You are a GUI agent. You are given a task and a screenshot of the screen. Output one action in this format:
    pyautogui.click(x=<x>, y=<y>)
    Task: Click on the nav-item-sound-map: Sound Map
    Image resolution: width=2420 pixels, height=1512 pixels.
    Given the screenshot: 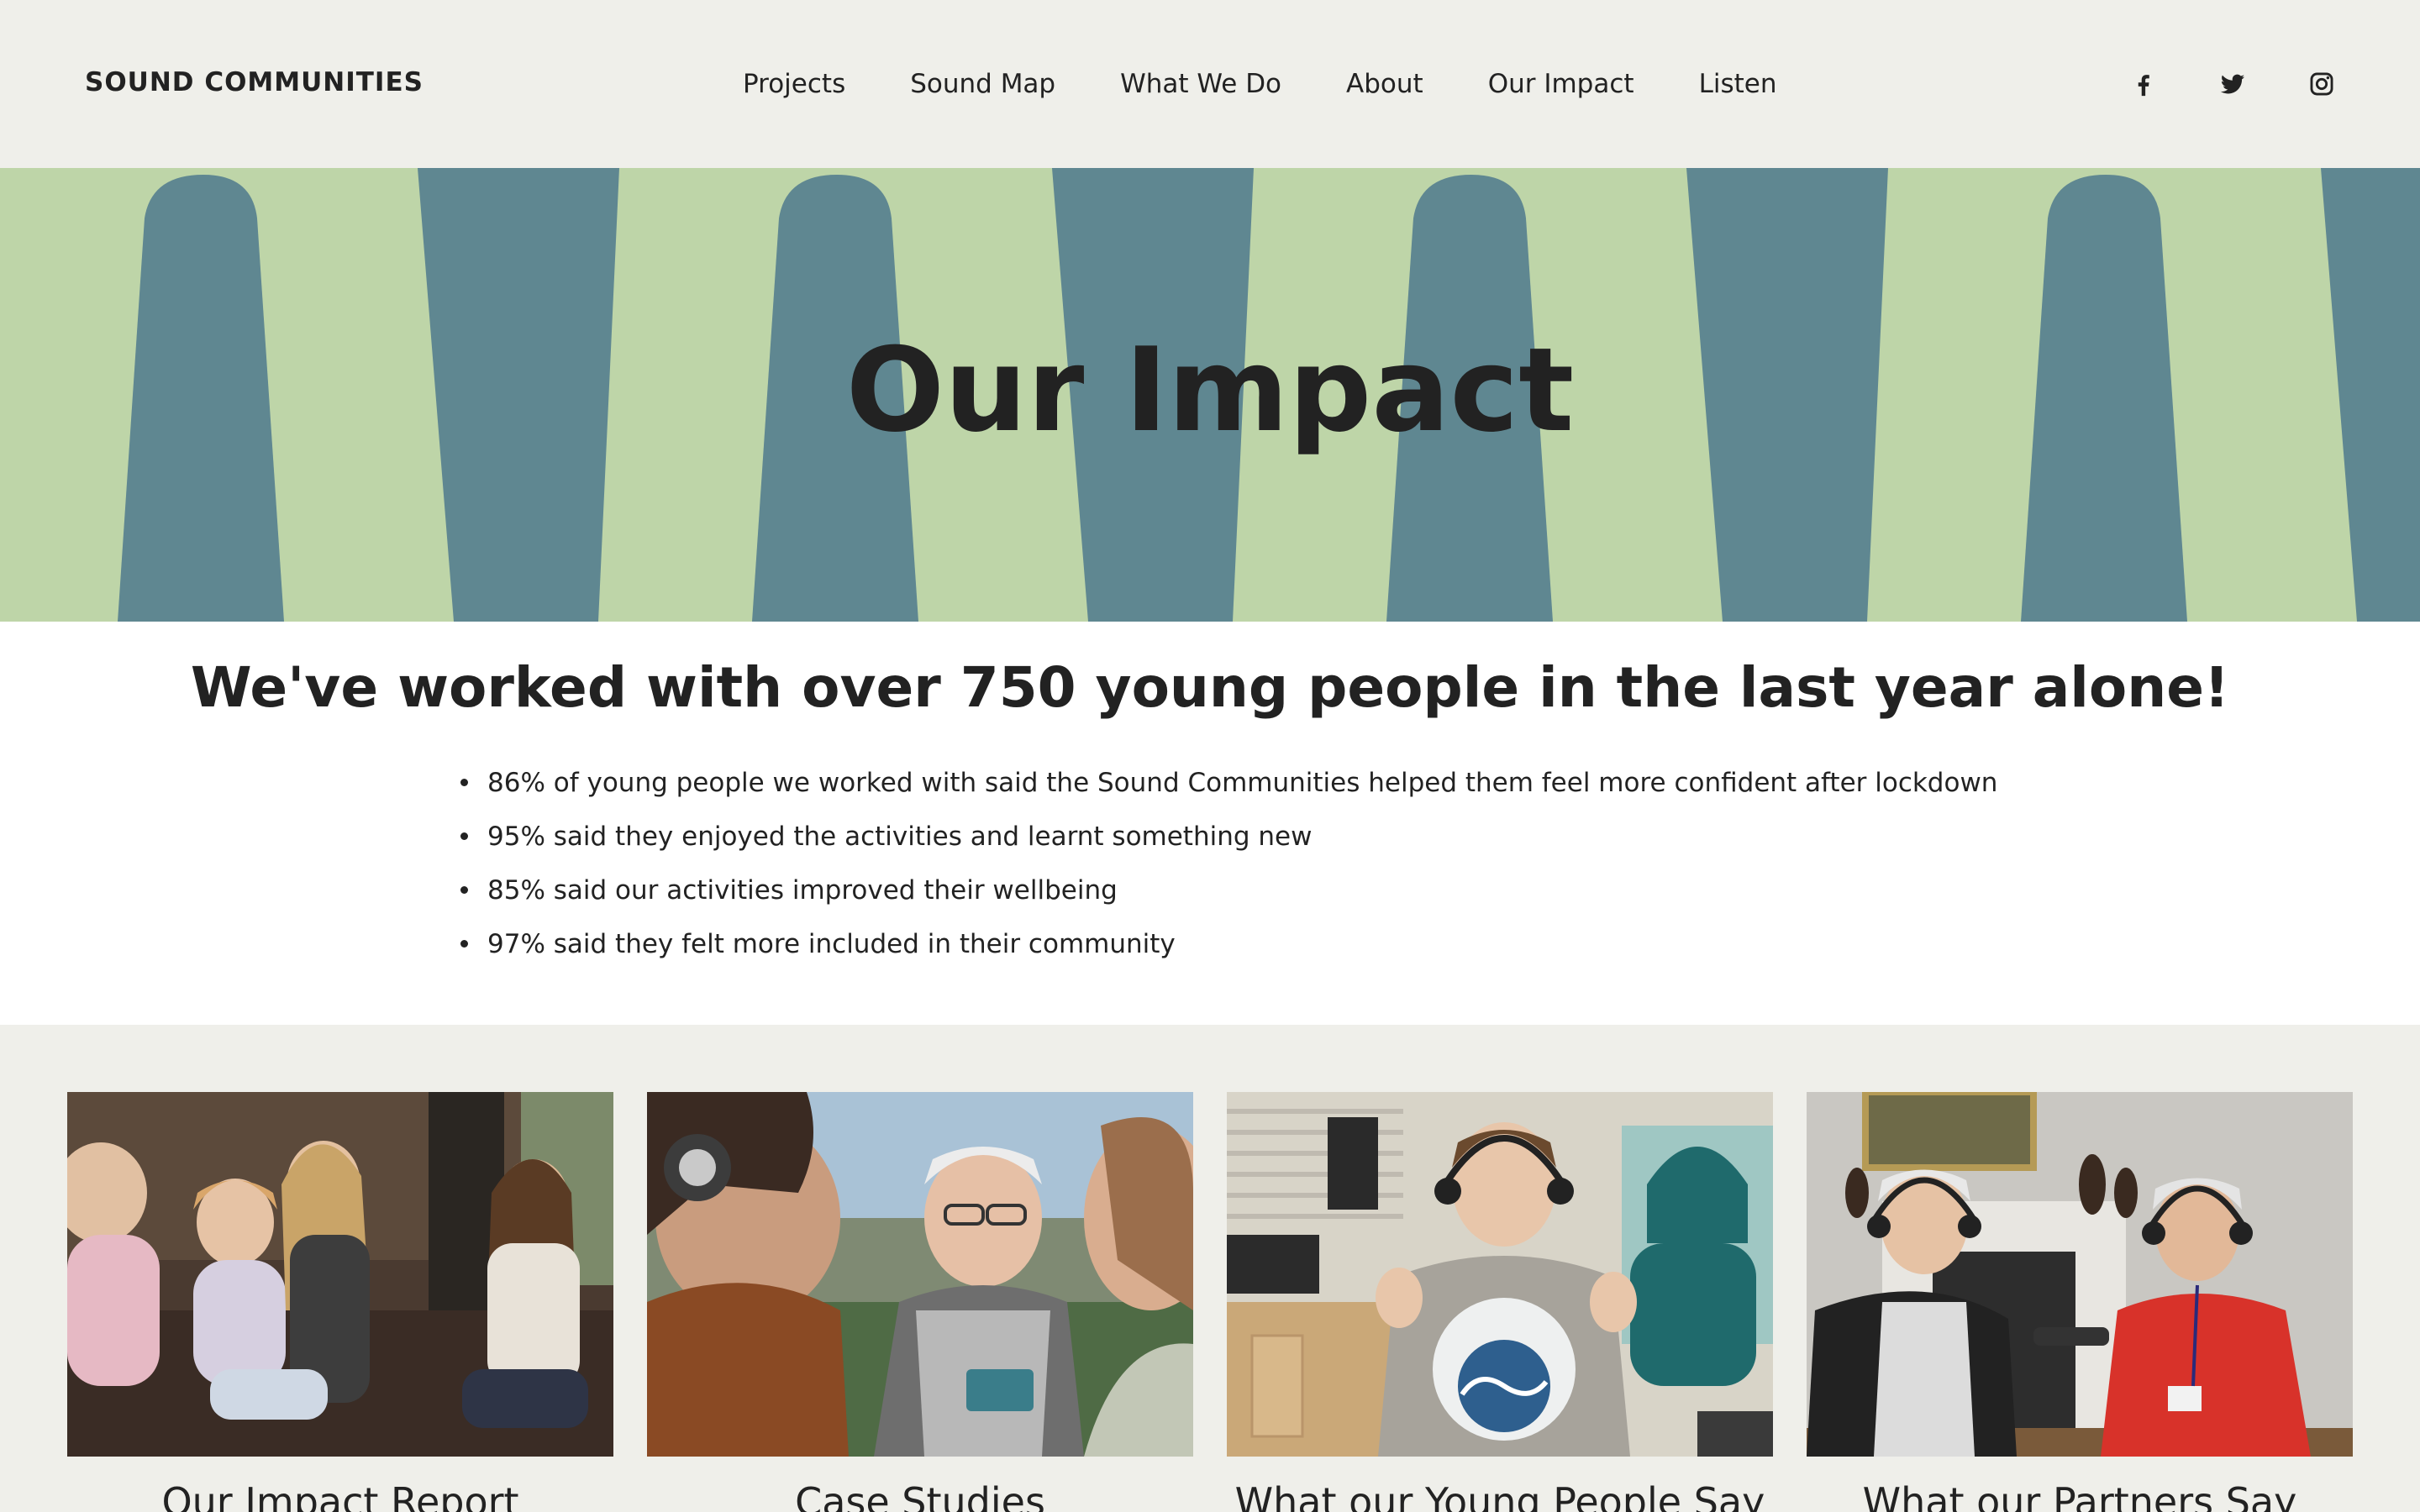 What is the action you would take?
    pyautogui.click(x=983, y=84)
    